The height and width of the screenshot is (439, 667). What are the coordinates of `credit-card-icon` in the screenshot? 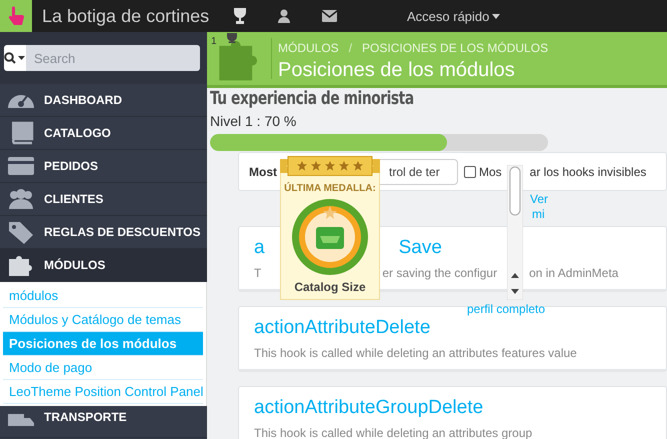 It's located at (21, 166).